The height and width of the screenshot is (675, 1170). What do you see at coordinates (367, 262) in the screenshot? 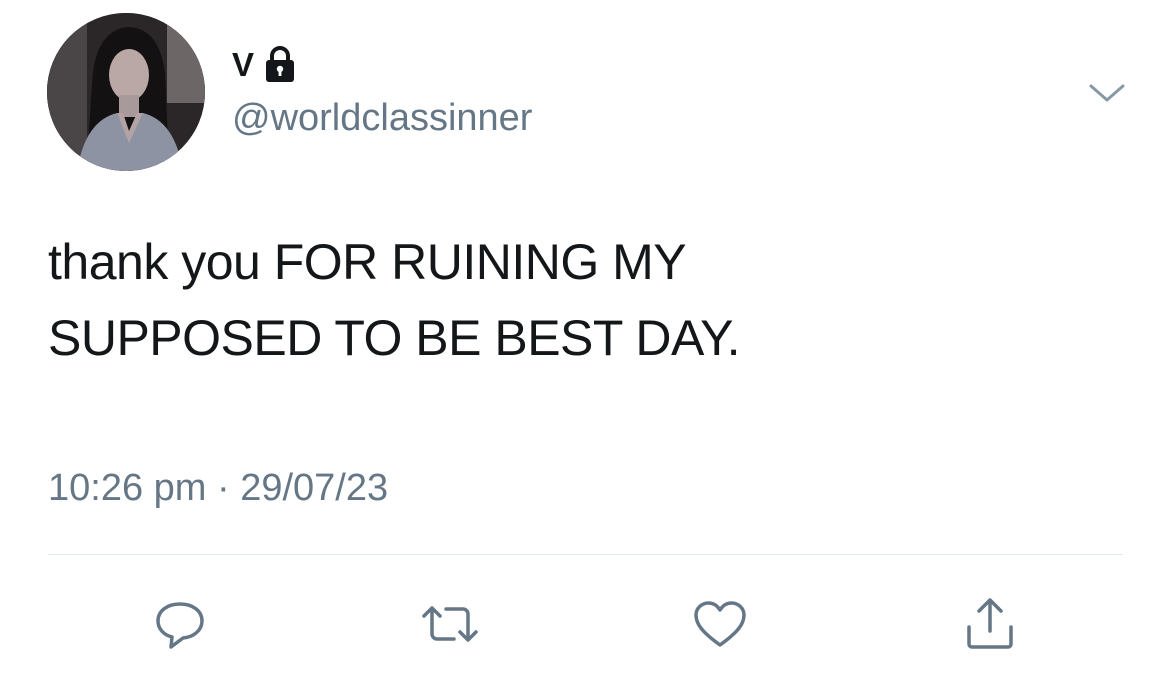
I see `tweet-text-line-1: thank you FOR RUINING MY` at bounding box center [367, 262].